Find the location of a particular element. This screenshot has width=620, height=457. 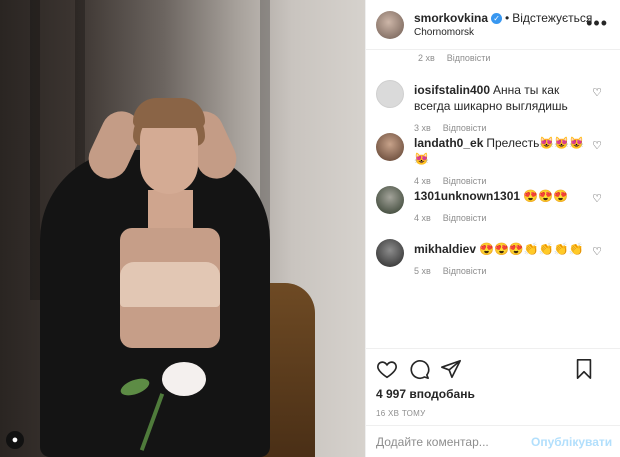

comment-time: 4 хв is located at coordinates (422, 218).